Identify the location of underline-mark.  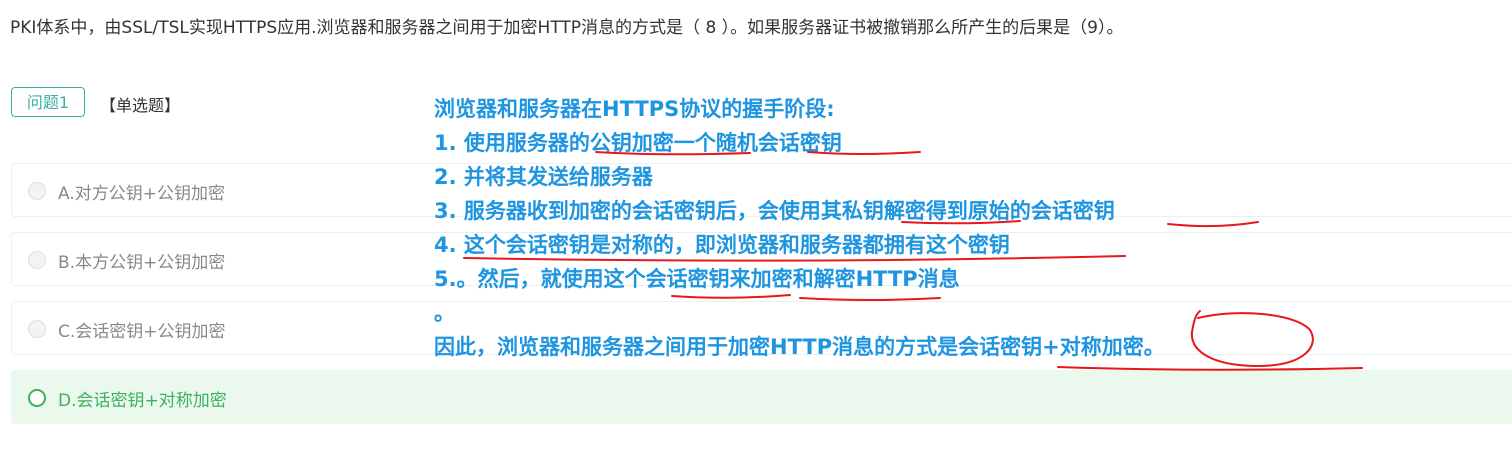
(1213, 224).